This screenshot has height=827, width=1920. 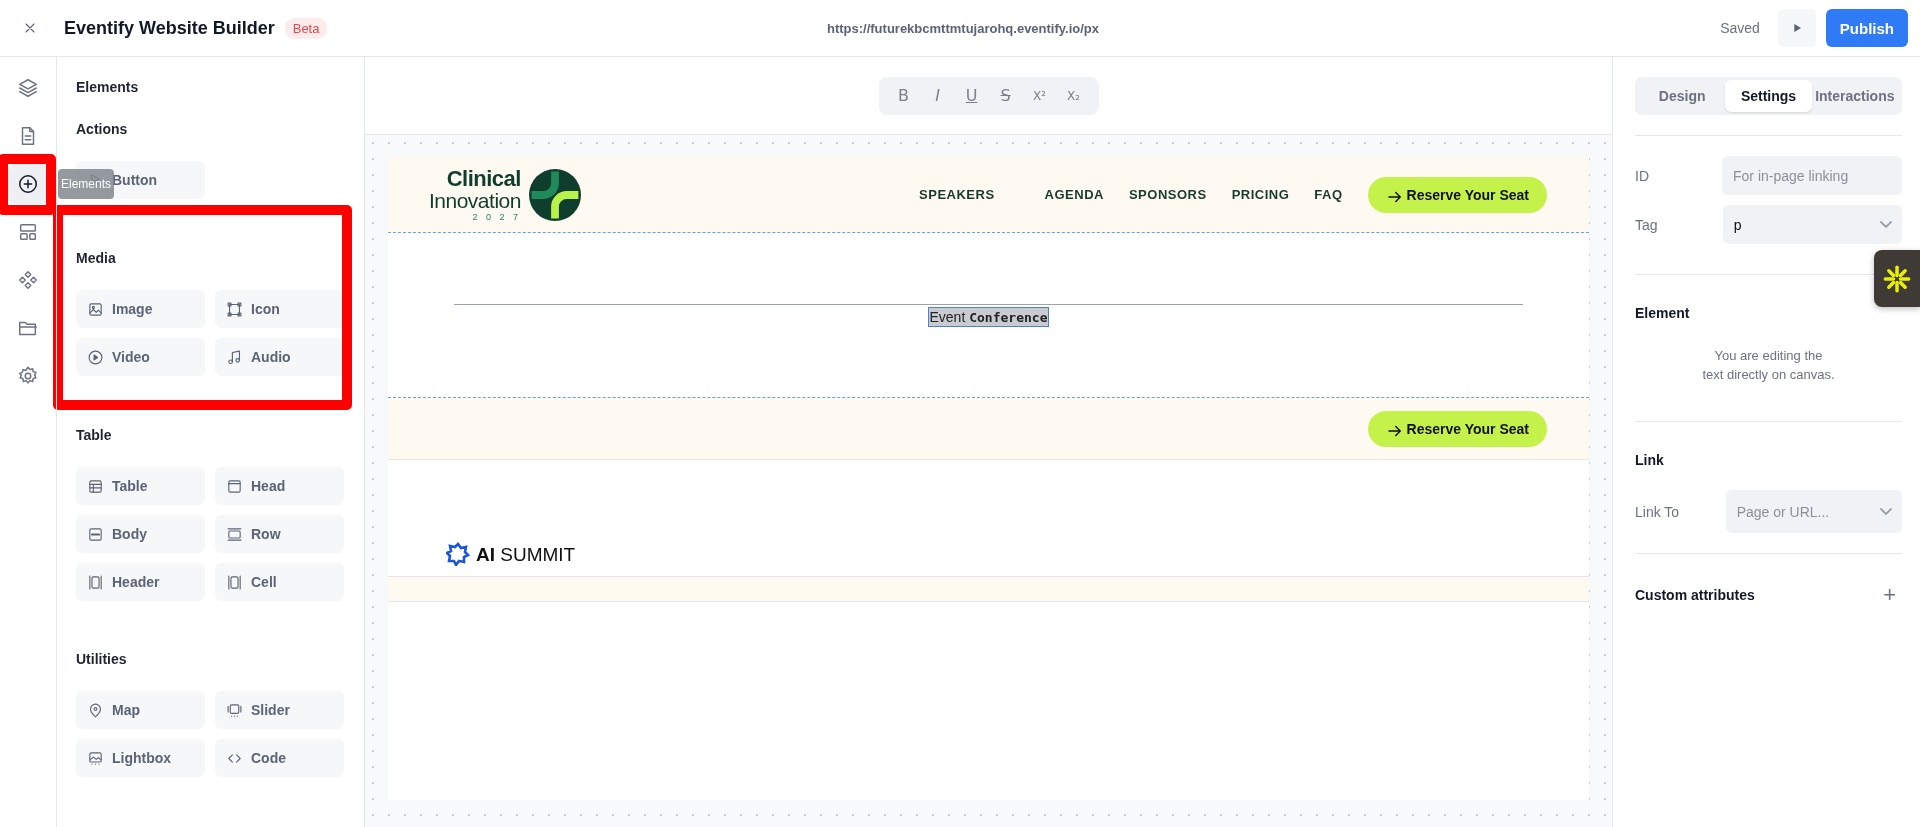 What do you see at coordinates (1658, 511) in the screenshot?
I see `field-label: Link To` at bounding box center [1658, 511].